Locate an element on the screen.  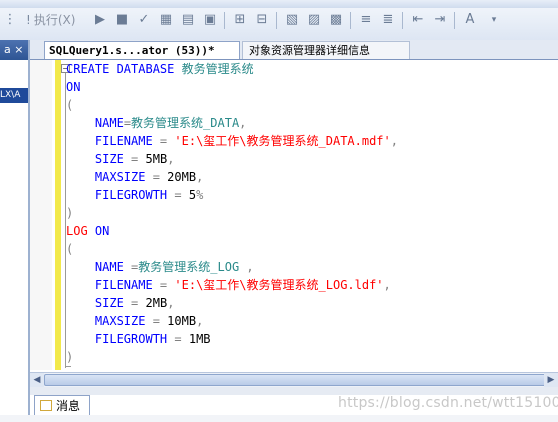
specify-values-icon: A is located at coordinates (470, 20).